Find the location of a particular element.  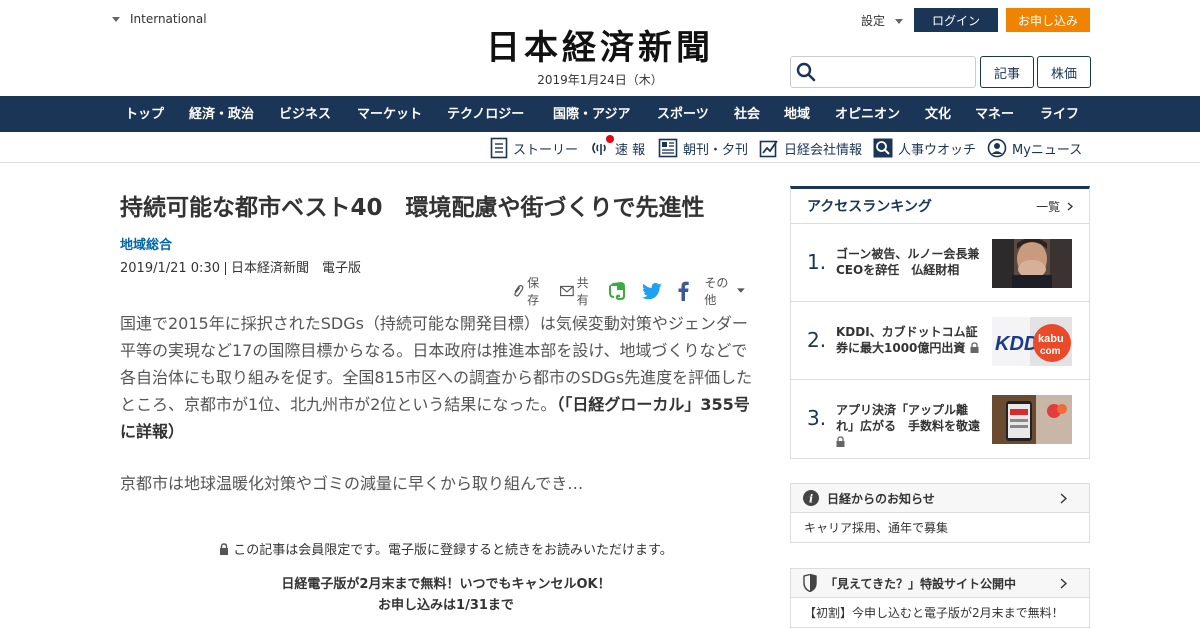

share-toolbar: 保存 共有 その他 is located at coordinates (636, 291).